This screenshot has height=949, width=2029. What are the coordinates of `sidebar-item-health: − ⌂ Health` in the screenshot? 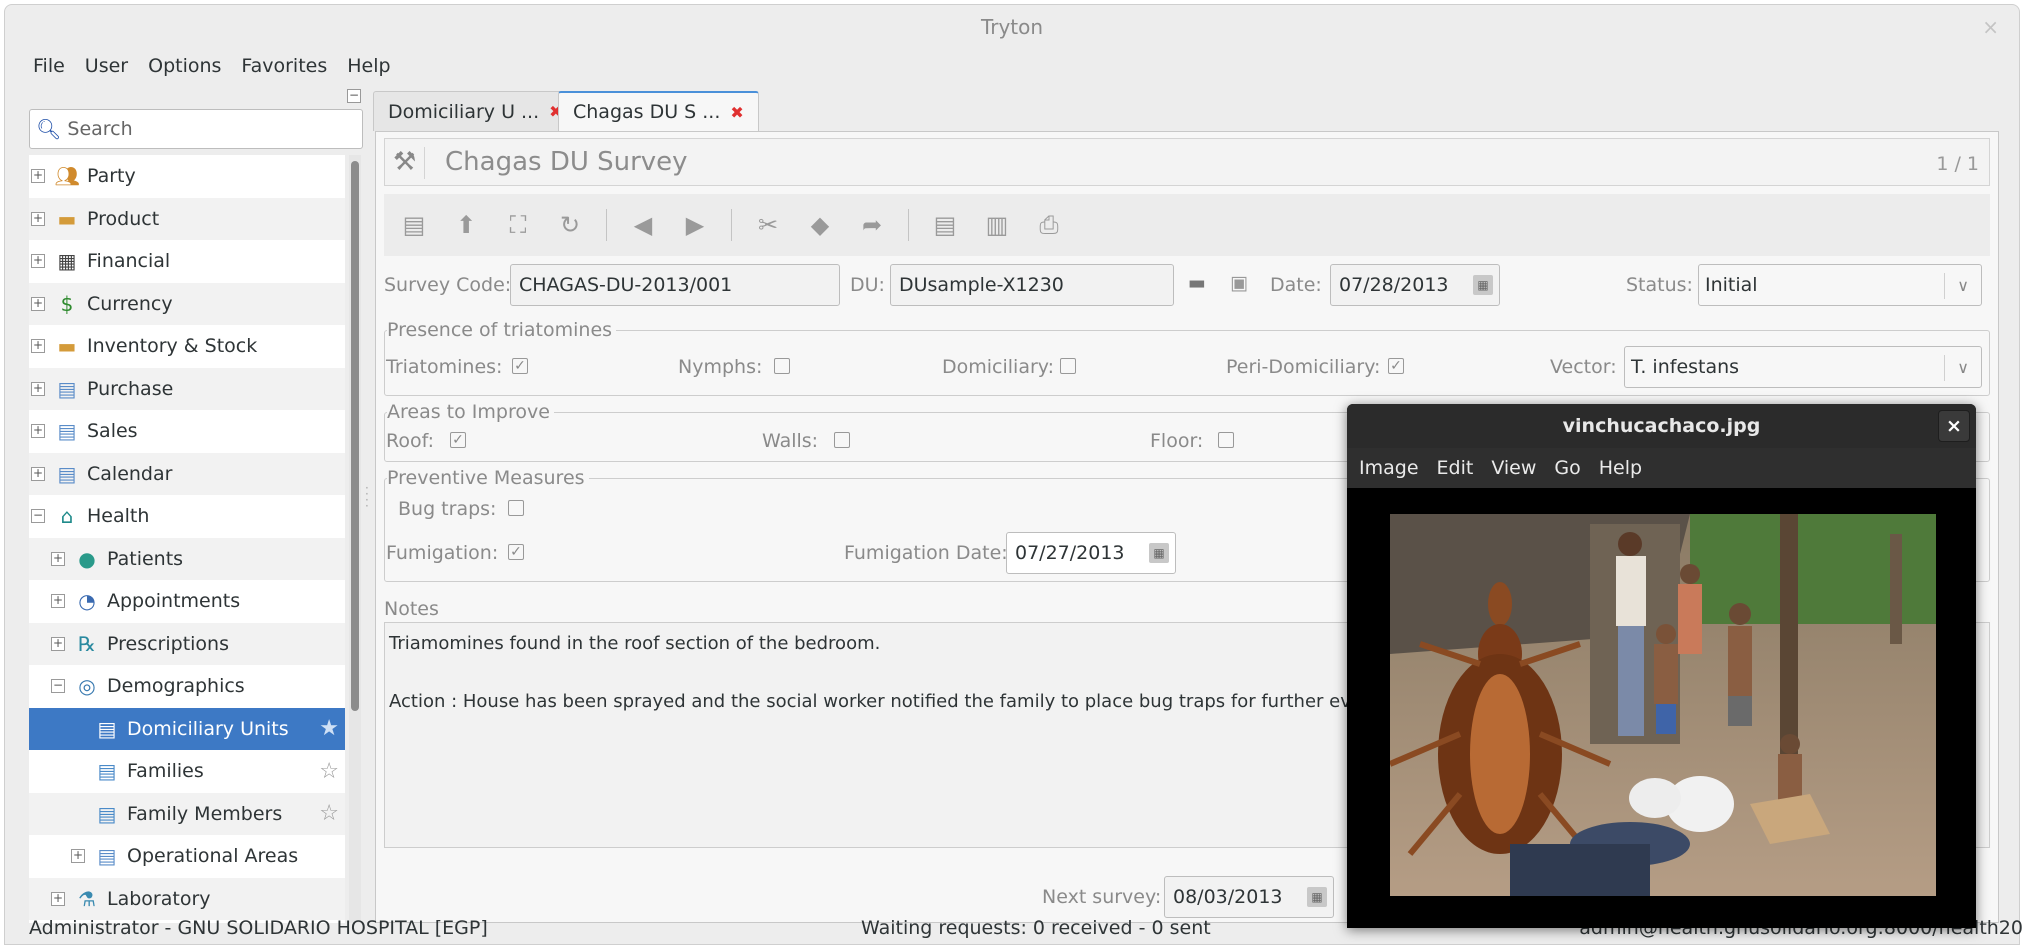 It's located at (187, 516).